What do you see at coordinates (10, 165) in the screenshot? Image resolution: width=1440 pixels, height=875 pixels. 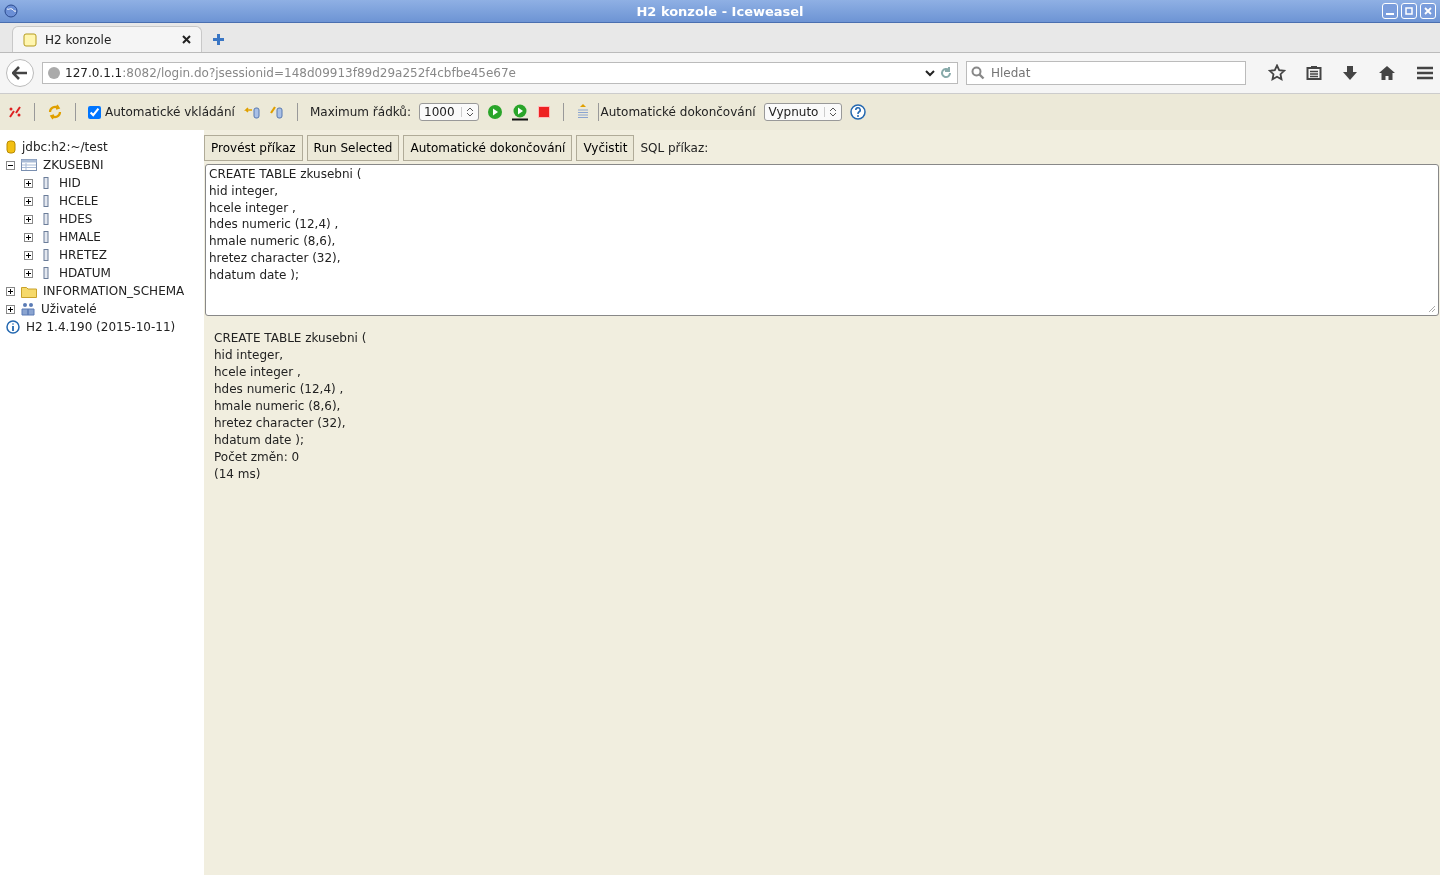 I see `collapse-toggle` at bounding box center [10, 165].